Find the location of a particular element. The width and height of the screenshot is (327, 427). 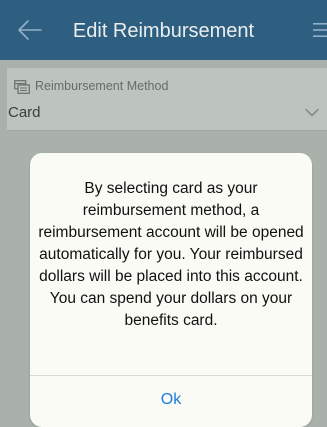

reimbursement-method-field: Reimbursement Method Card is located at coordinates (167, 99).